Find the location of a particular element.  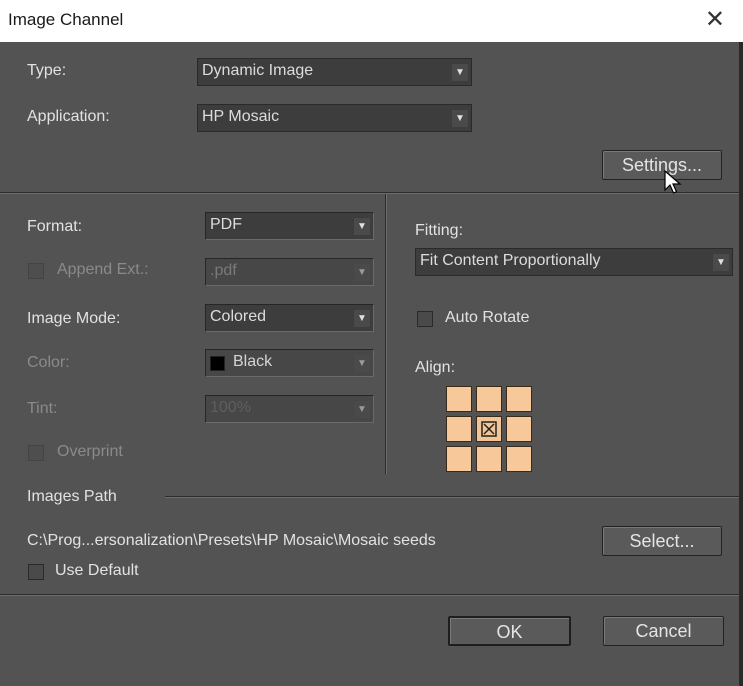

align-label: Align: is located at coordinates (435, 367).